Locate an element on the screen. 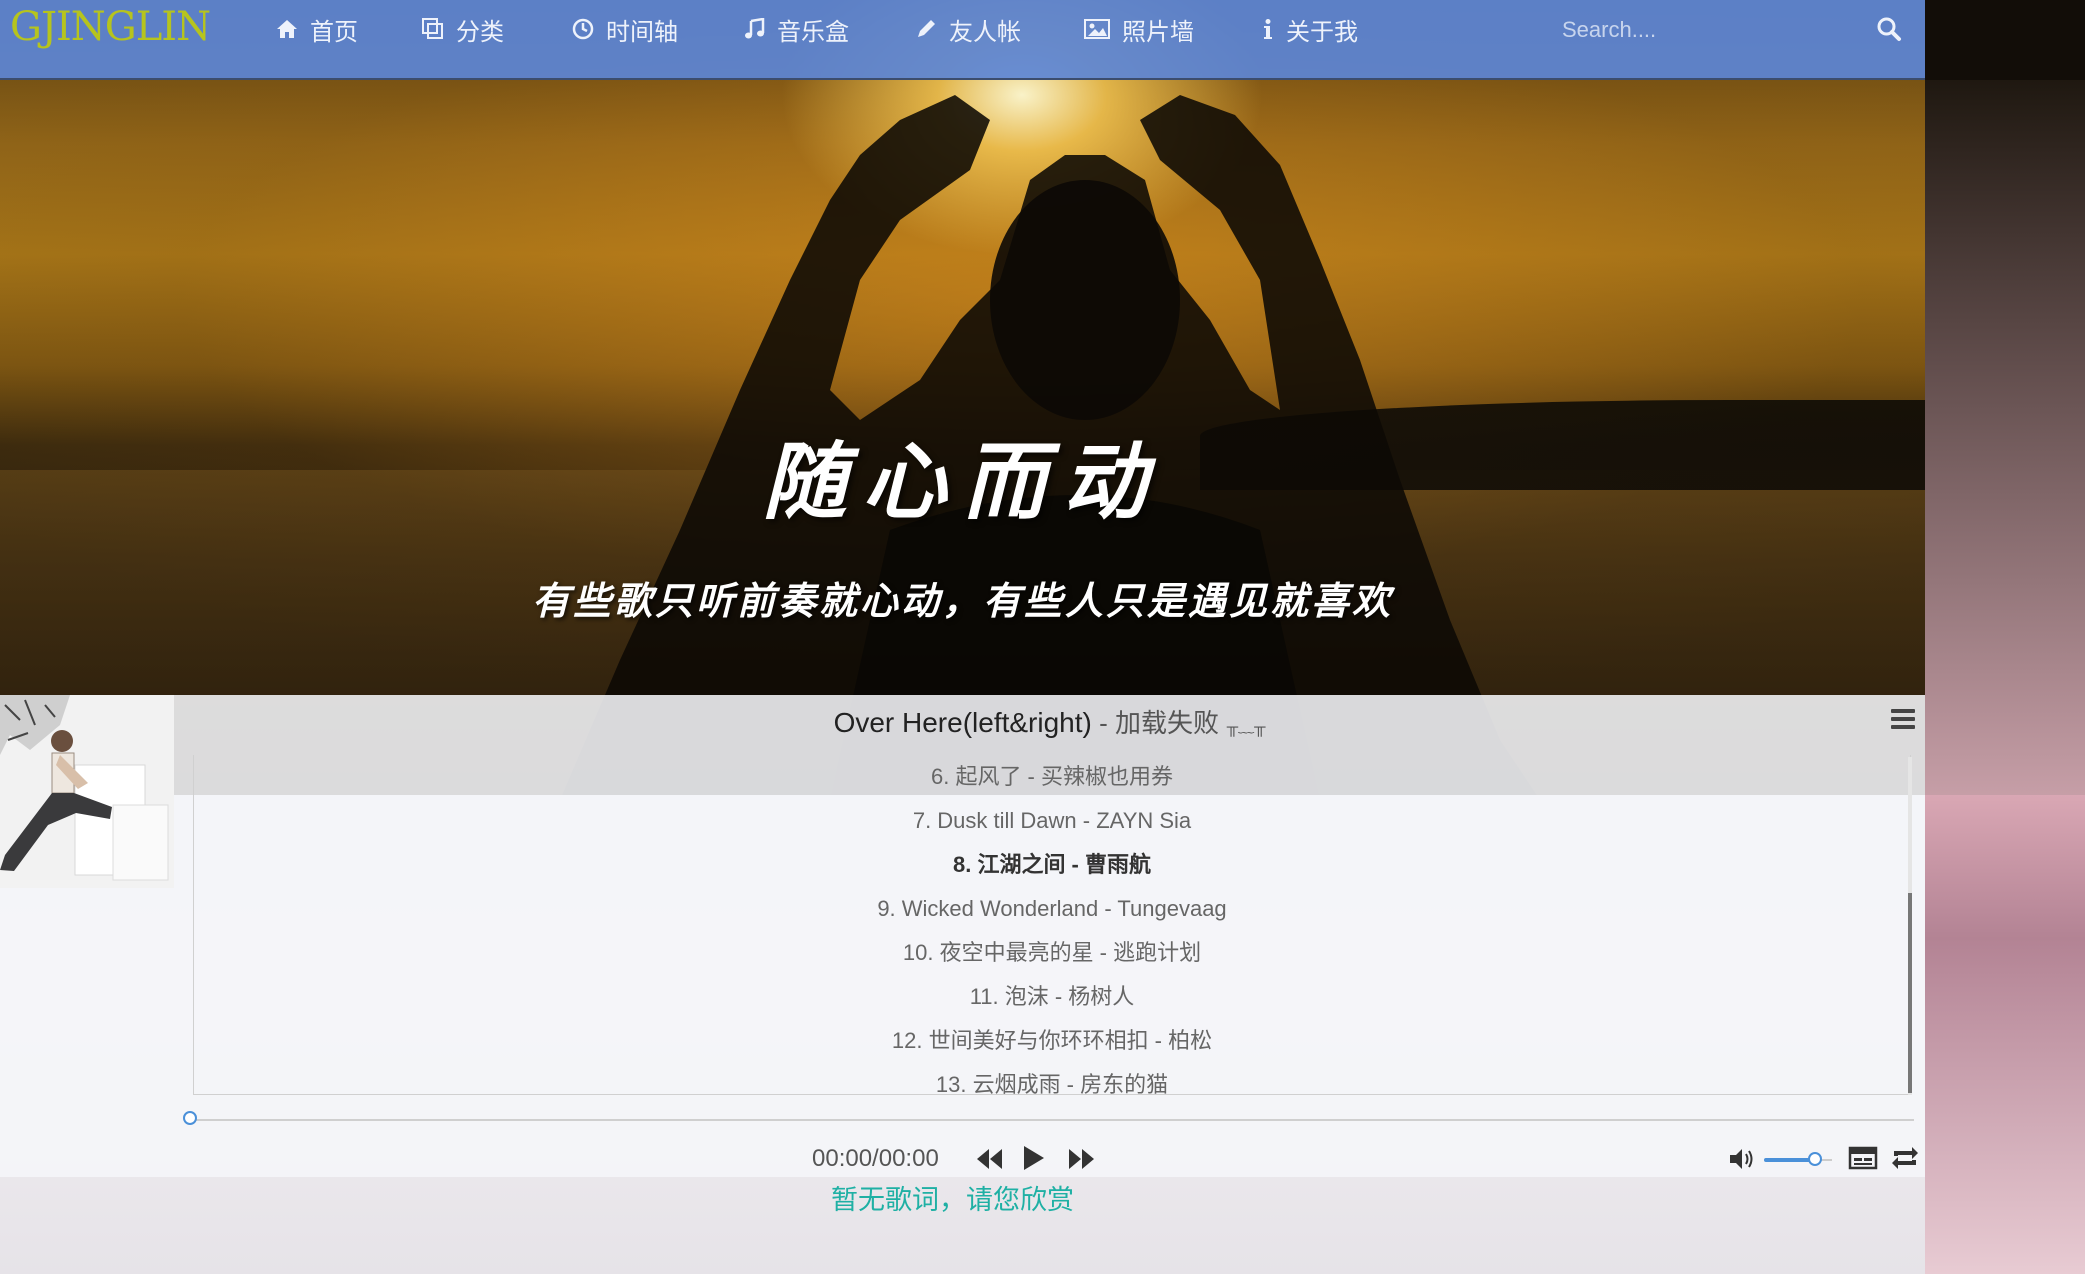  info-icon is located at coordinates (1268, 29).